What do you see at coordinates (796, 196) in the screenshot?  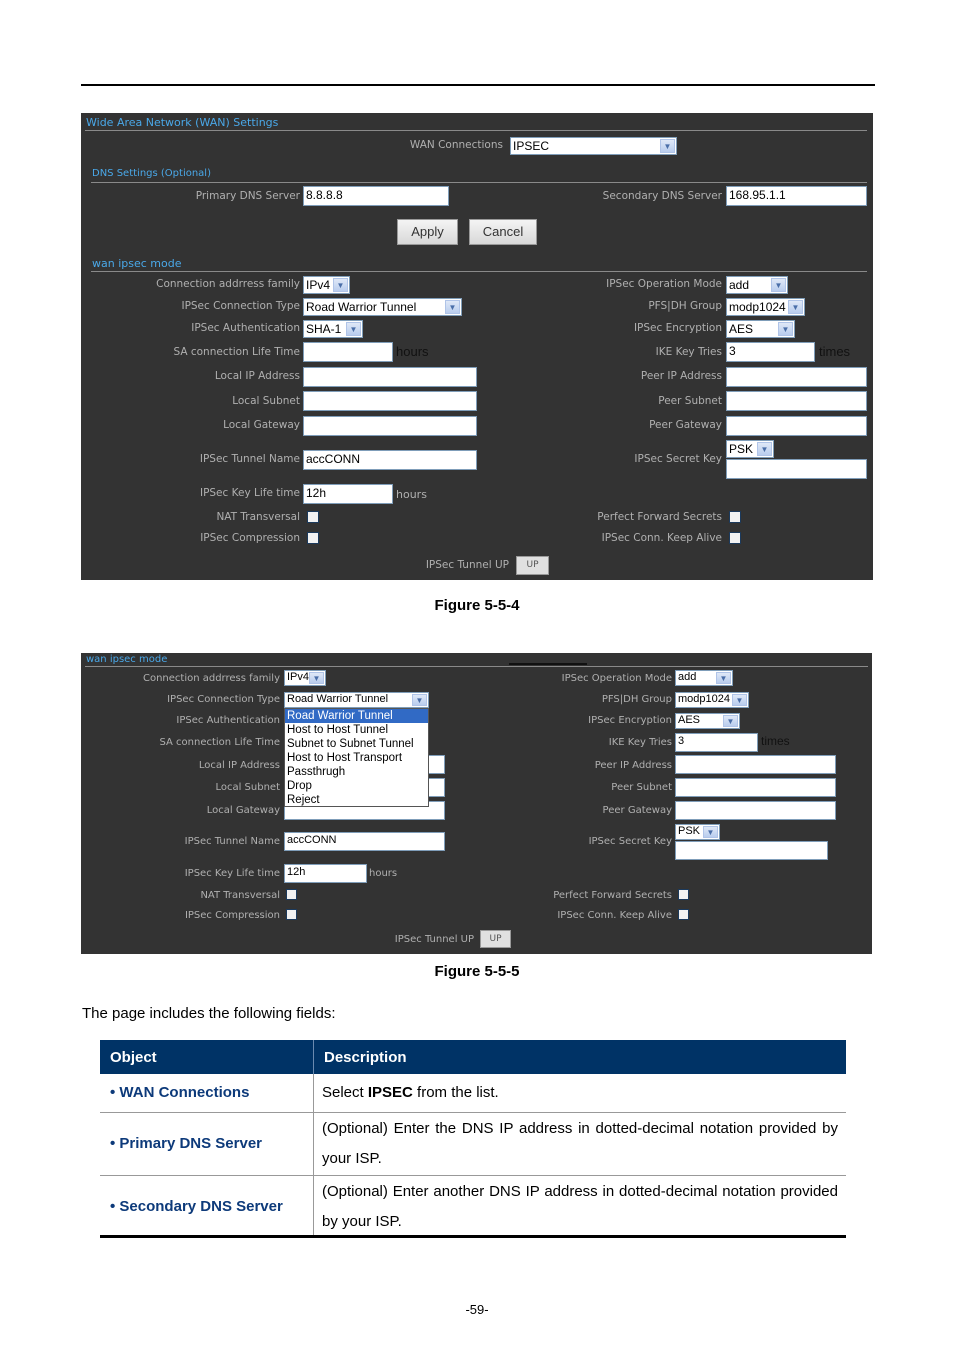 I see `secondary-dns-input: 168.95.1.1` at bounding box center [796, 196].